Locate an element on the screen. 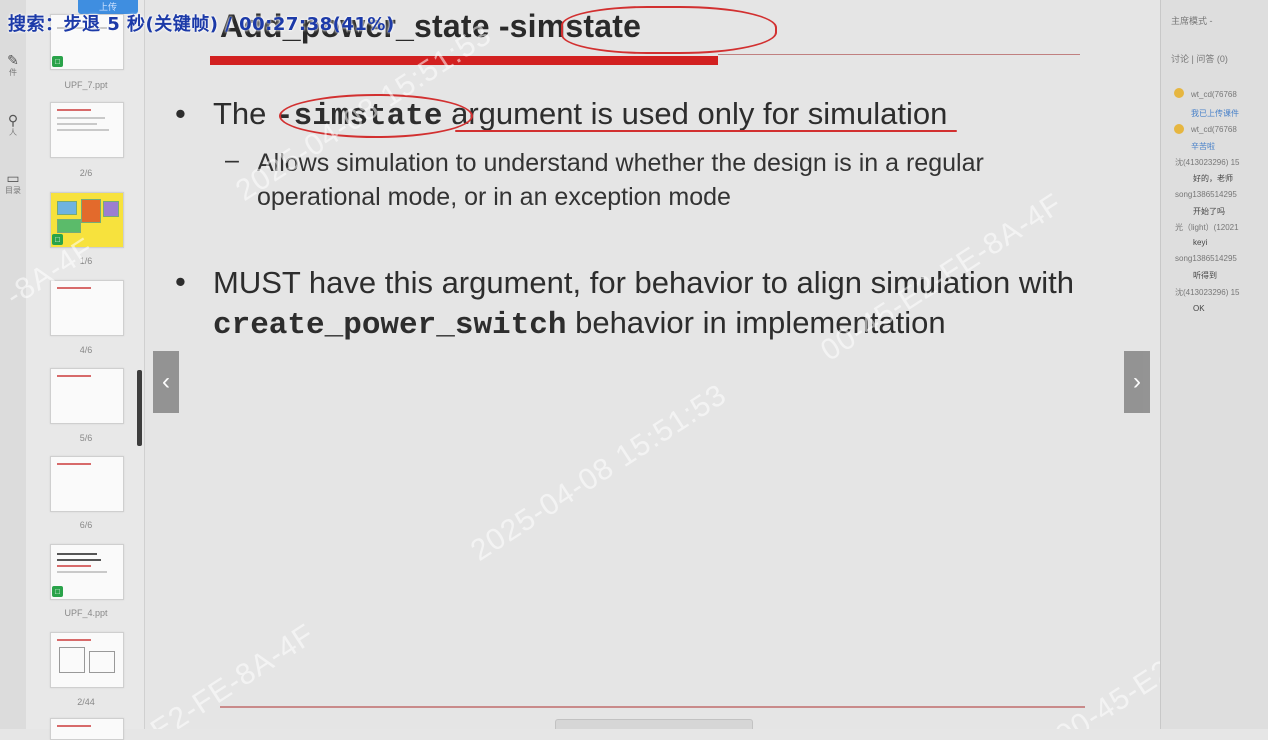 This screenshot has height=740, width=1268. thumbnail-label: 4/6 is located at coordinates (86, 350).